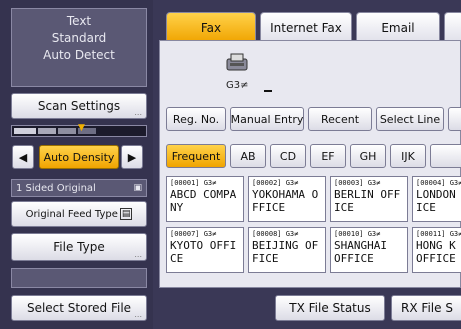 This screenshot has height=329, width=461. Describe the element at coordinates (193, 234) in the screenshot. I see `destination-code: [00007] G3≠` at that location.